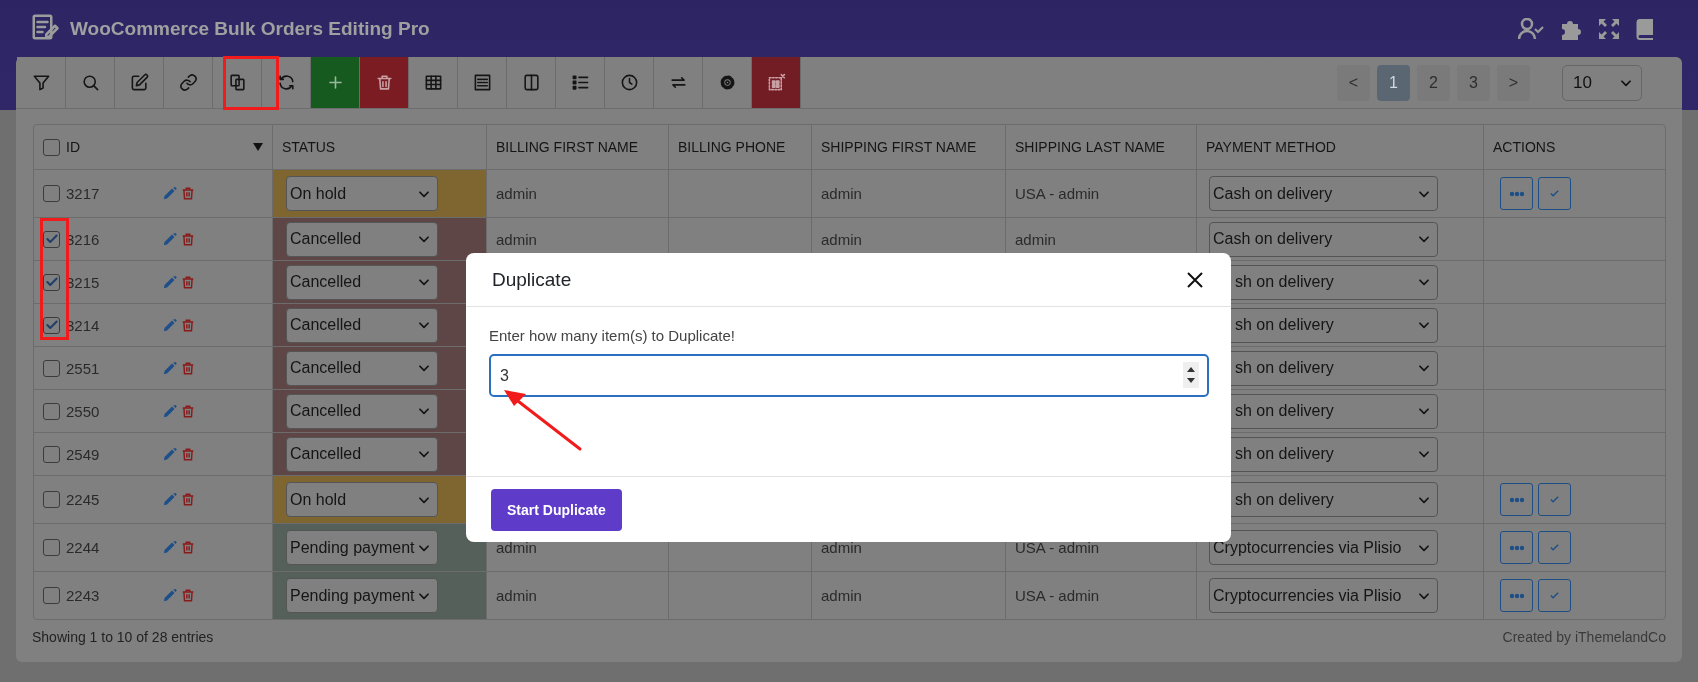  I want to click on page-button: 3, so click(1473, 82).